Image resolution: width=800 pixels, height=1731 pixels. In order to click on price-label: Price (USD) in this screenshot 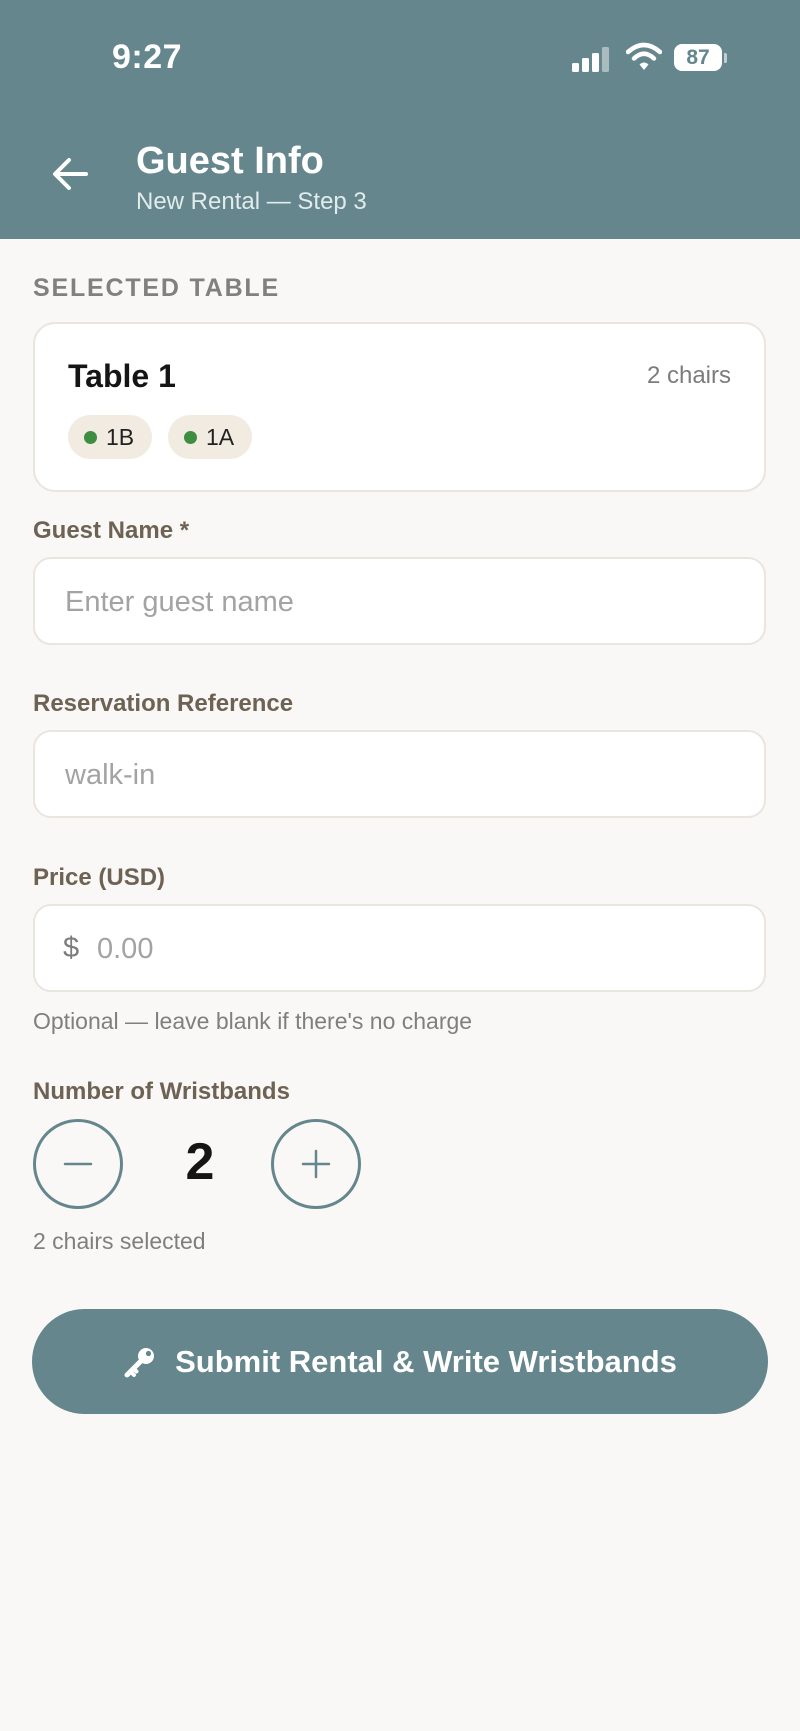, I will do `click(99, 877)`.